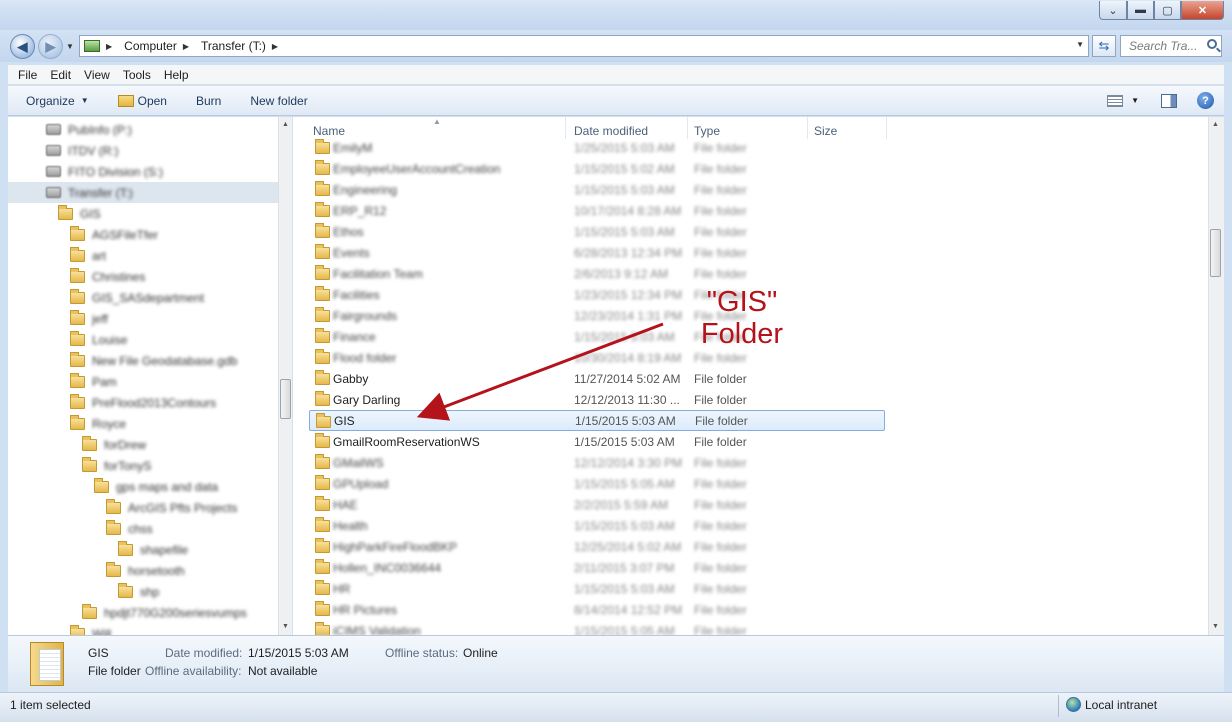 This screenshot has width=1232, height=722. What do you see at coordinates (107, 276) in the screenshot?
I see `nav-tree-item: Christines` at bounding box center [107, 276].